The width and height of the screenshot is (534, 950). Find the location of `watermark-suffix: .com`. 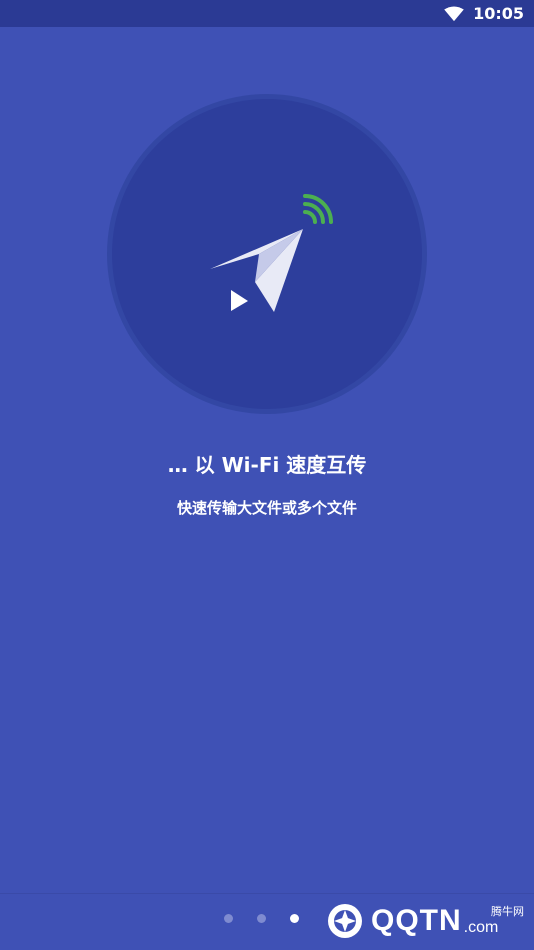

watermark-suffix: .com is located at coordinates (481, 927).